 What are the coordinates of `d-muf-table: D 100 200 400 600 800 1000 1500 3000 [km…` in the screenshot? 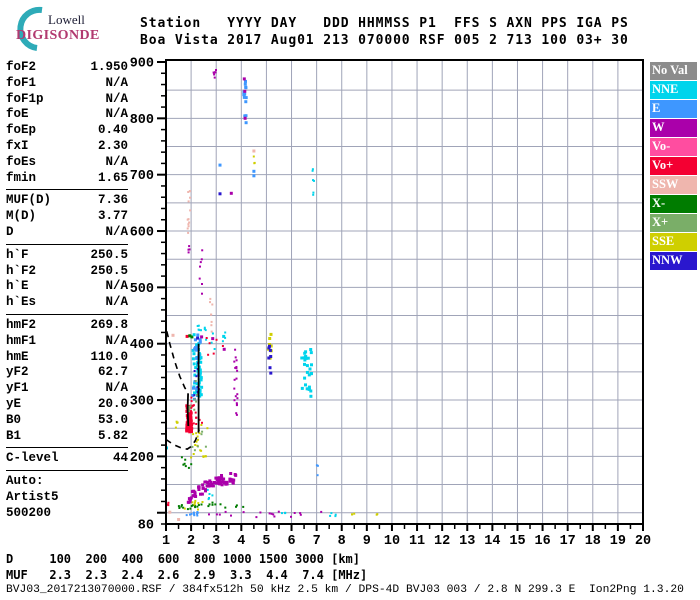 It's located at (187, 567).